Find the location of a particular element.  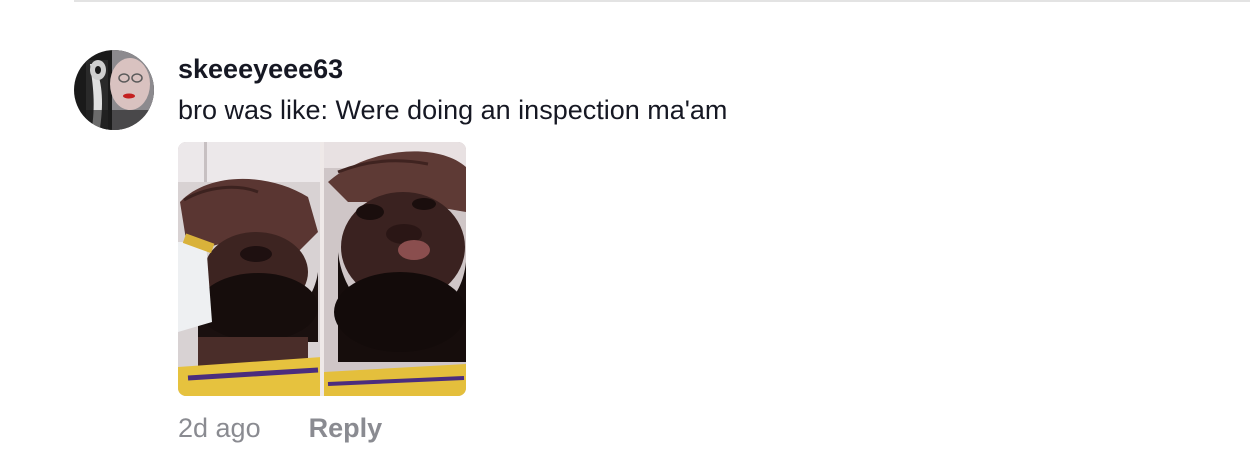

comment-meta: 2d ago Reply is located at coordinates (280, 428).